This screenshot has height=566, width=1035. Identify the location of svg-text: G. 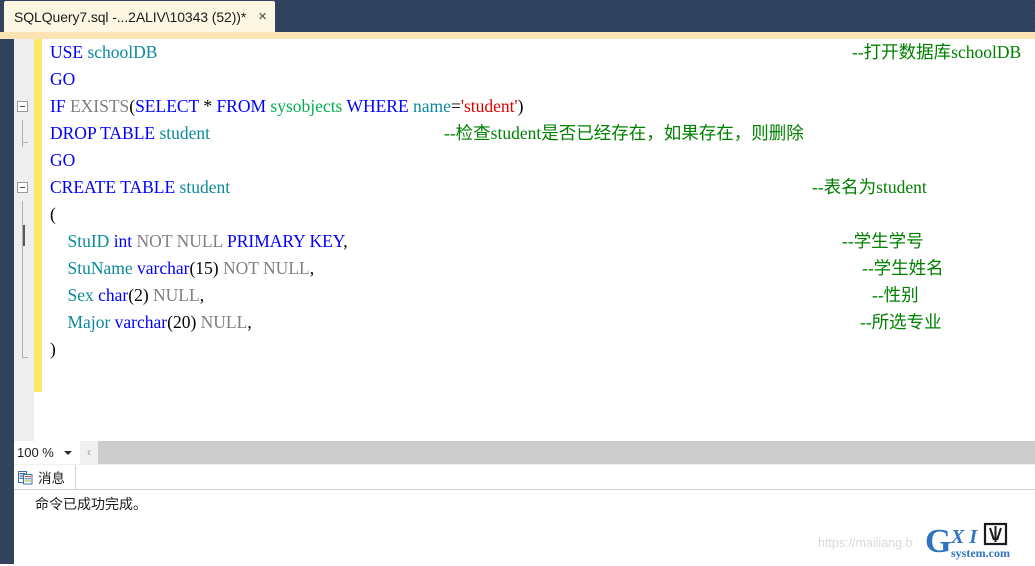
(938, 541).